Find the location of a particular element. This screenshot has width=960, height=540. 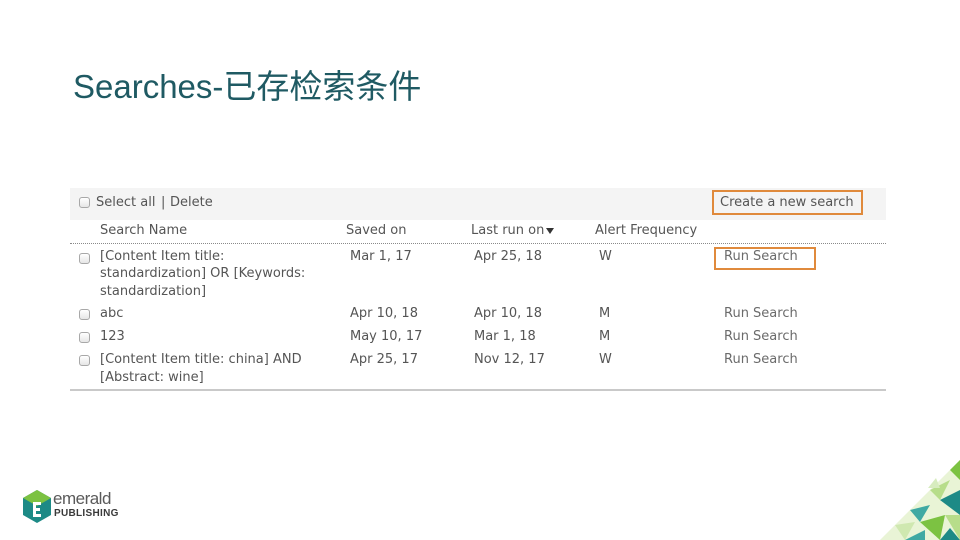

saved-on-cell: May 10, 17 is located at coordinates (386, 336).